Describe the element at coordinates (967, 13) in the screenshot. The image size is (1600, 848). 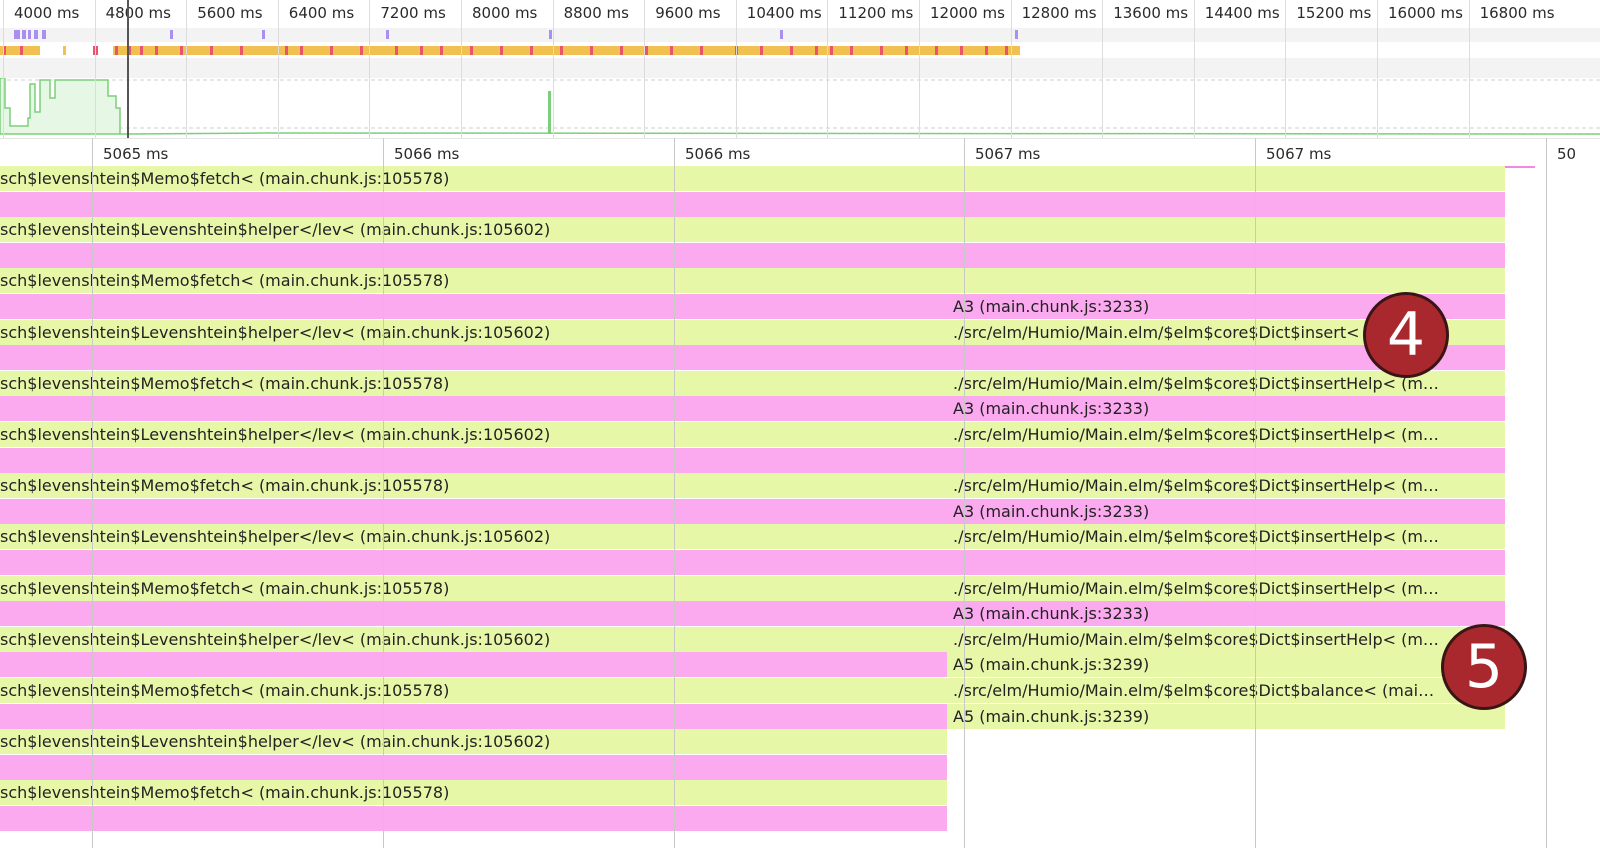
I see `overview-tick-label: 12000 ms` at that location.